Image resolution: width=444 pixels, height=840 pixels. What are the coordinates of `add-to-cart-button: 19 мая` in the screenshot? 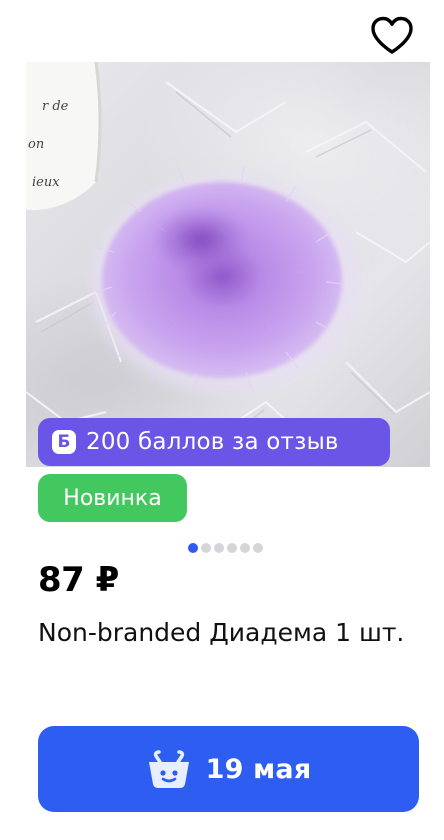 It's located at (228, 769).